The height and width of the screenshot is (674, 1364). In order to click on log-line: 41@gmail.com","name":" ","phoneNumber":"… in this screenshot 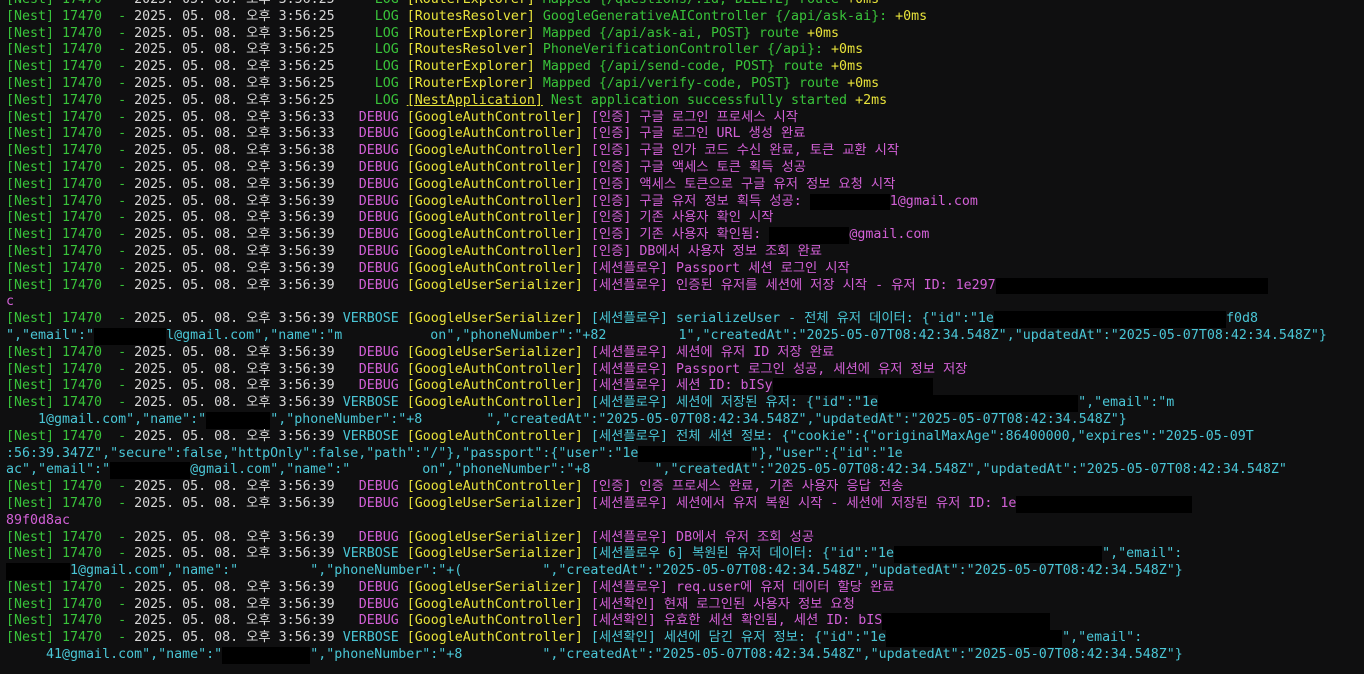, I will do `click(685, 655)`.